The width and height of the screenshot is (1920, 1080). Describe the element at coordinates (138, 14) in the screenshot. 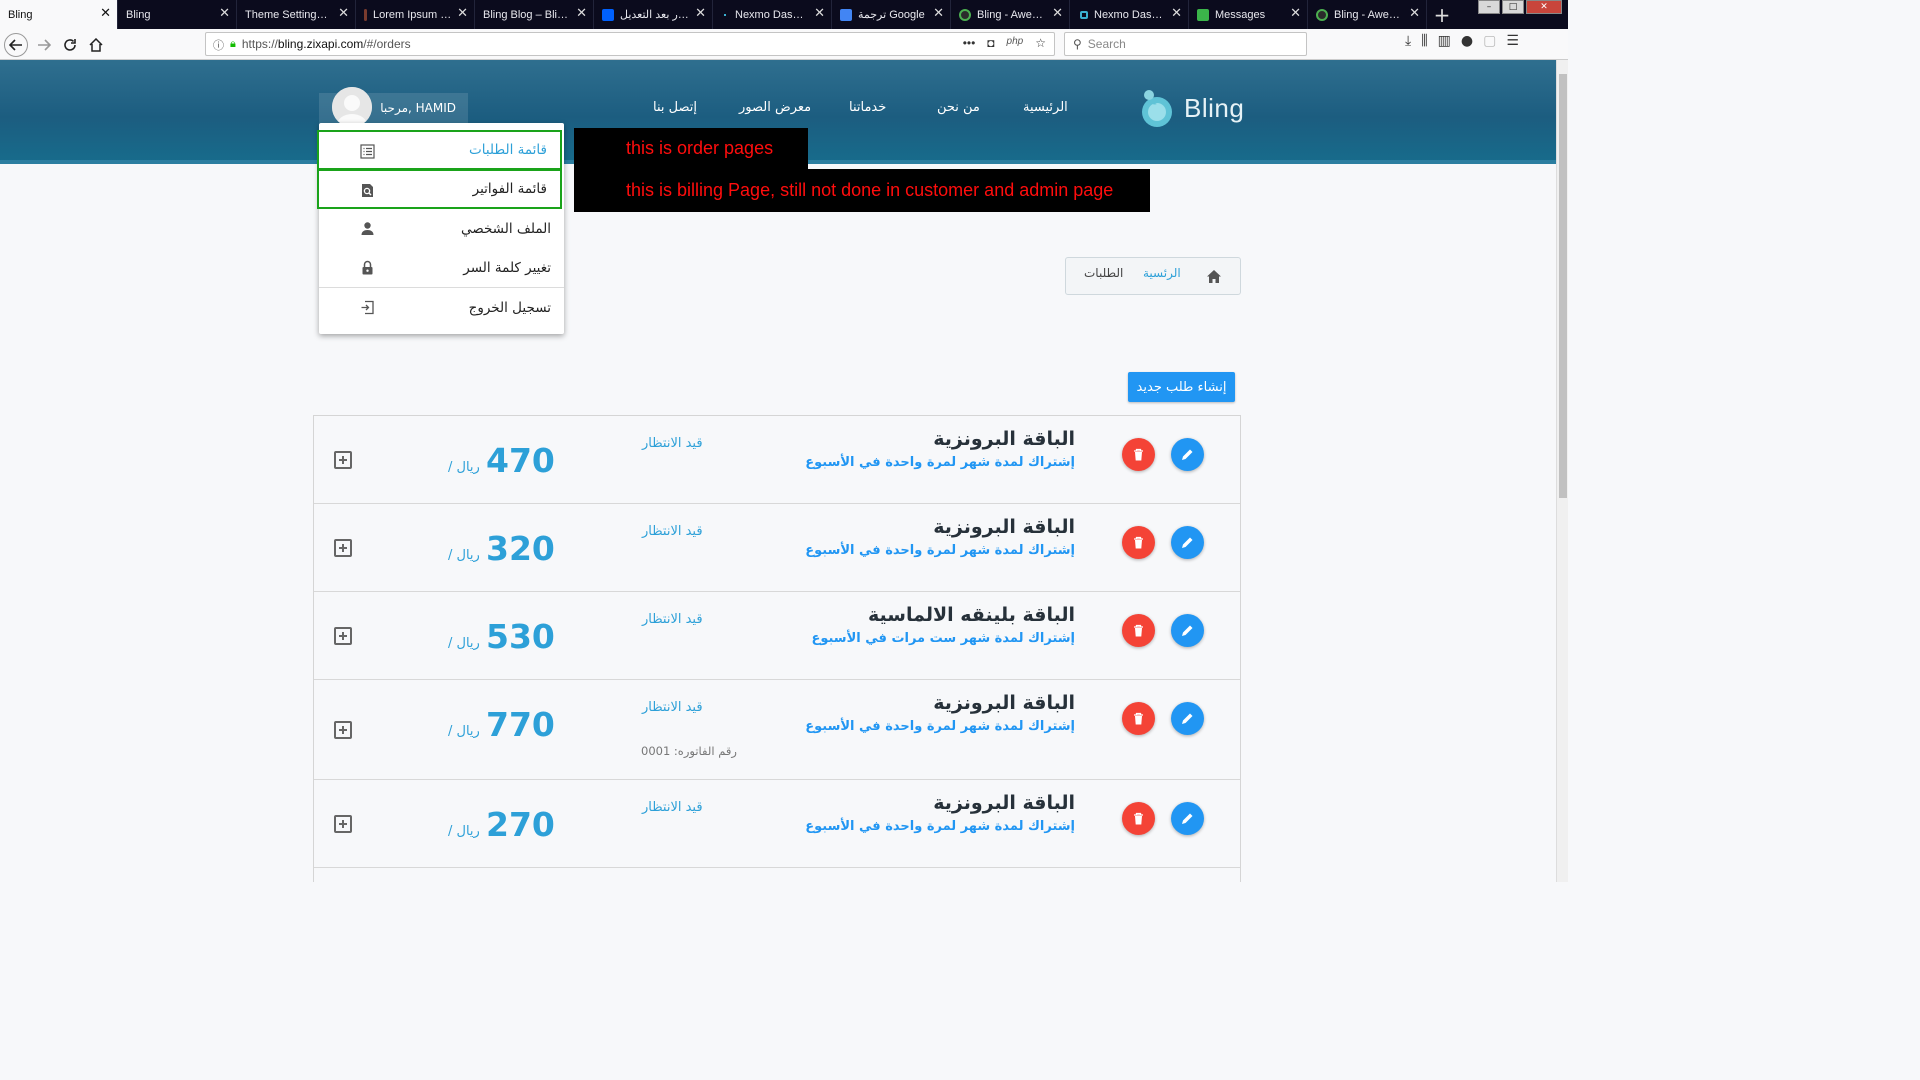

I see `tab-title: Bling` at that location.